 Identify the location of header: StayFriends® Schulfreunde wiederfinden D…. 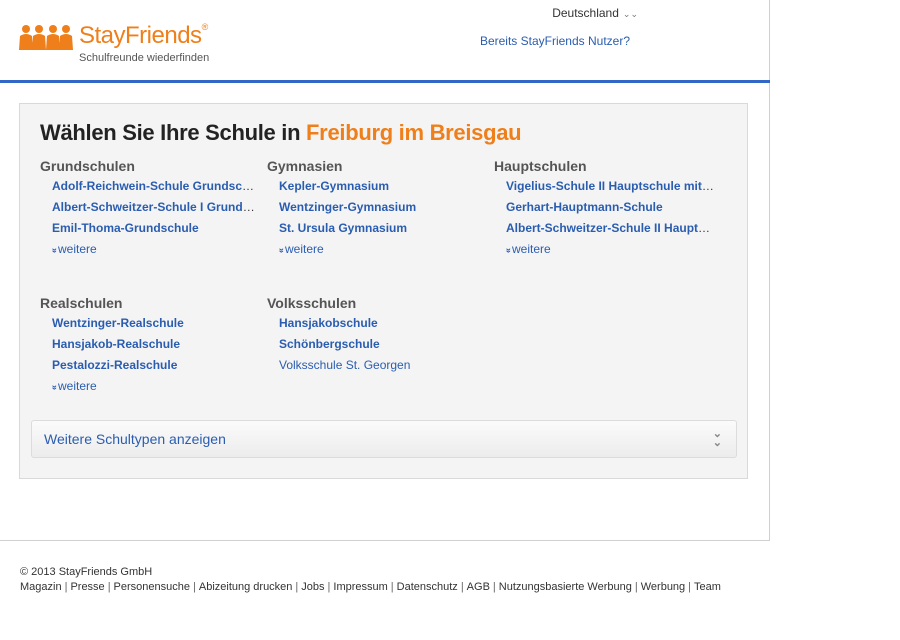
(385, 41).